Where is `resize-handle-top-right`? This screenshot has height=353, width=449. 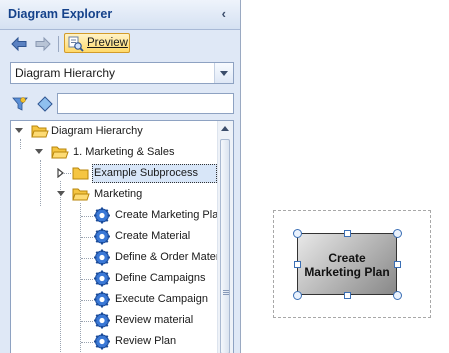
resize-handle-top-right is located at coordinates (397, 233).